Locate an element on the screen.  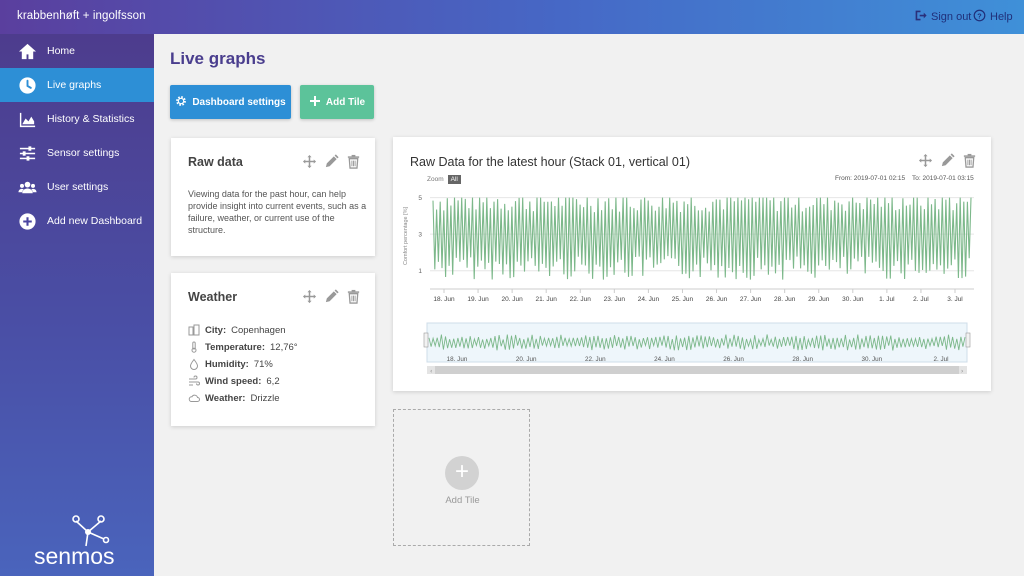
area-chart-icon is located at coordinates (27, 119).